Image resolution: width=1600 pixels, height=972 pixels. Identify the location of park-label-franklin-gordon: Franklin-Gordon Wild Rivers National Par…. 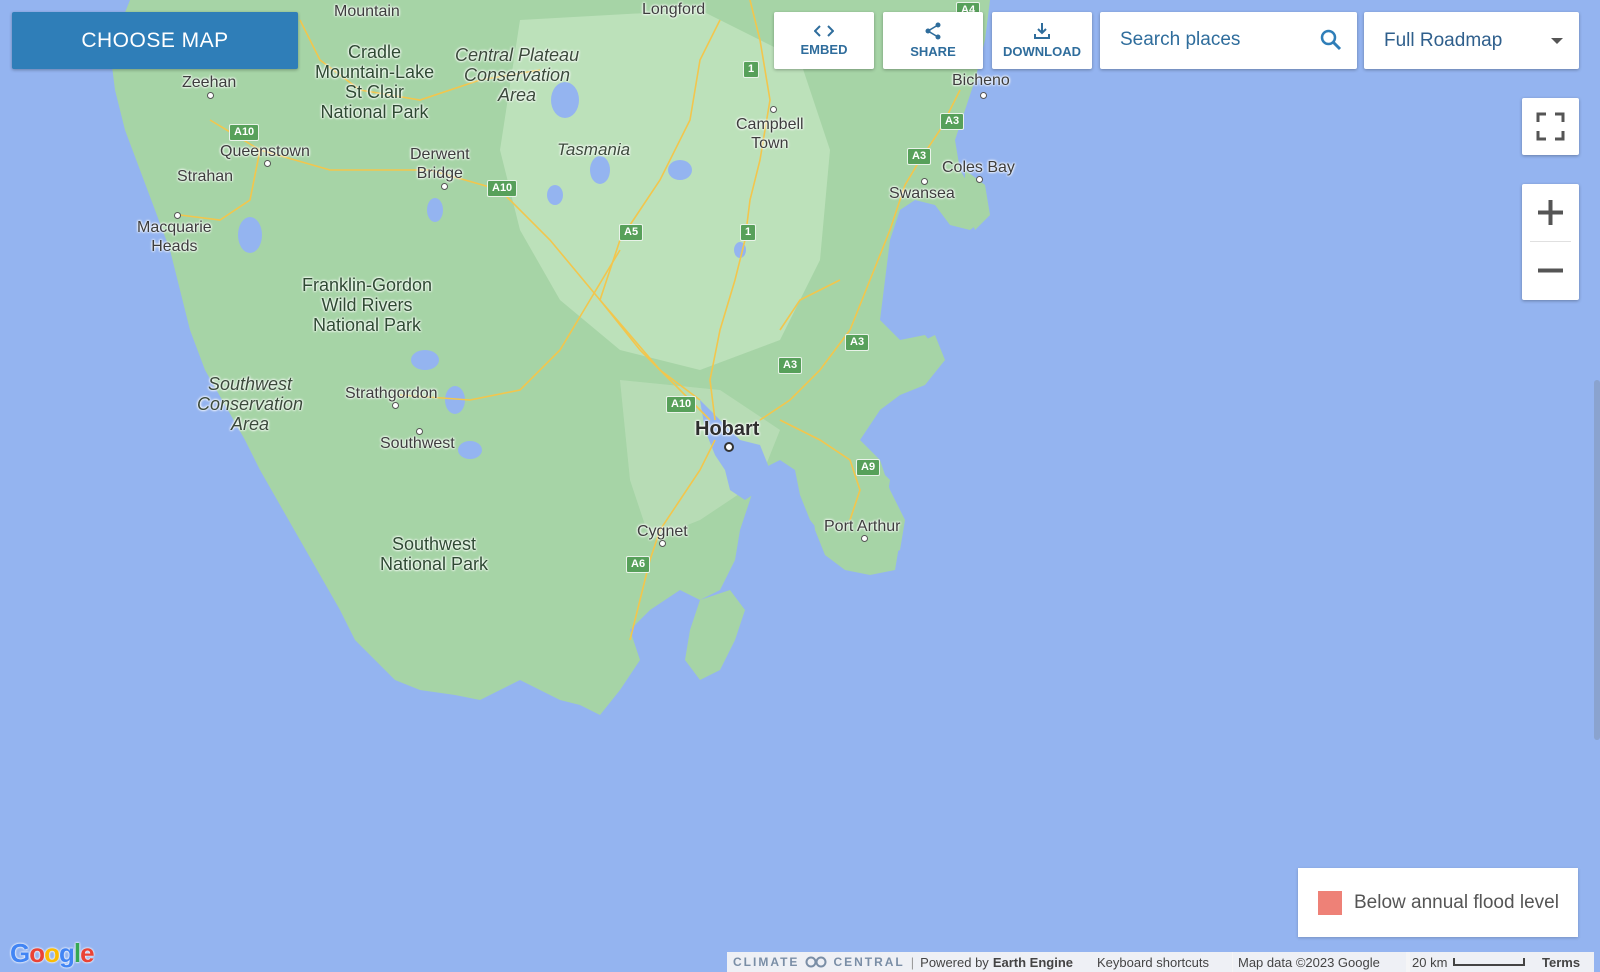
(367, 305).